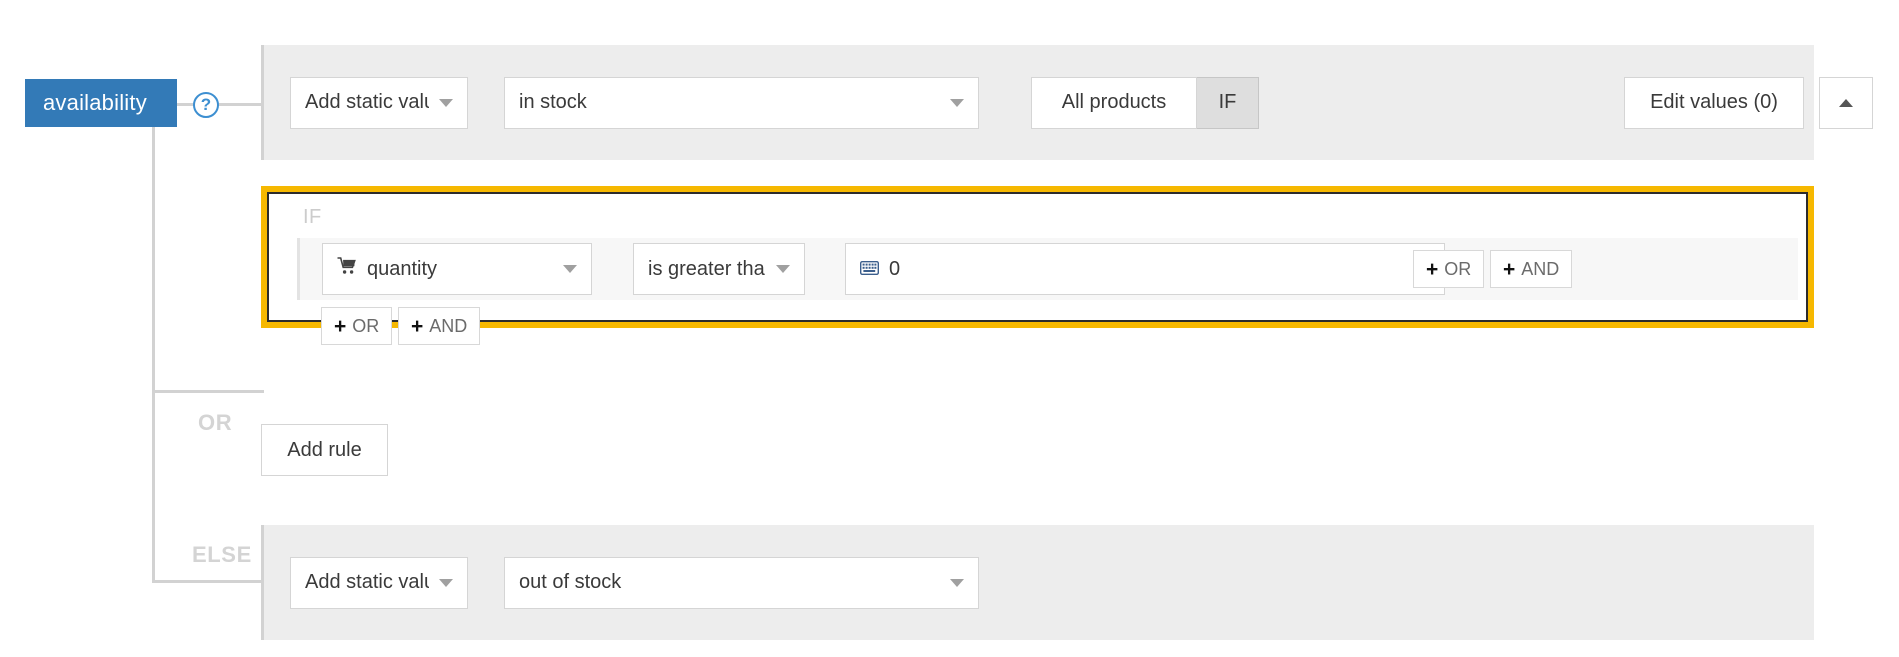 This screenshot has height=657, width=1899. I want to click on else-value-label: out of stock, so click(570, 582).